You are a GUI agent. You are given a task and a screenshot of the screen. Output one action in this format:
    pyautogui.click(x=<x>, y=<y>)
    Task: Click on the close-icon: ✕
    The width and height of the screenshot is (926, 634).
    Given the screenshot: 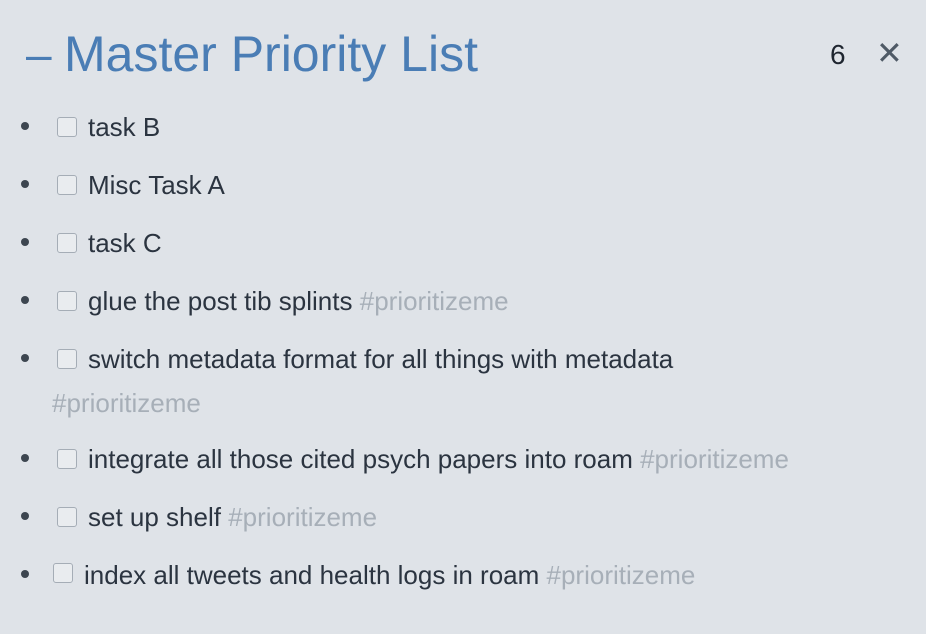 What is the action you would take?
    pyautogui.click(x=889, y=53)
    